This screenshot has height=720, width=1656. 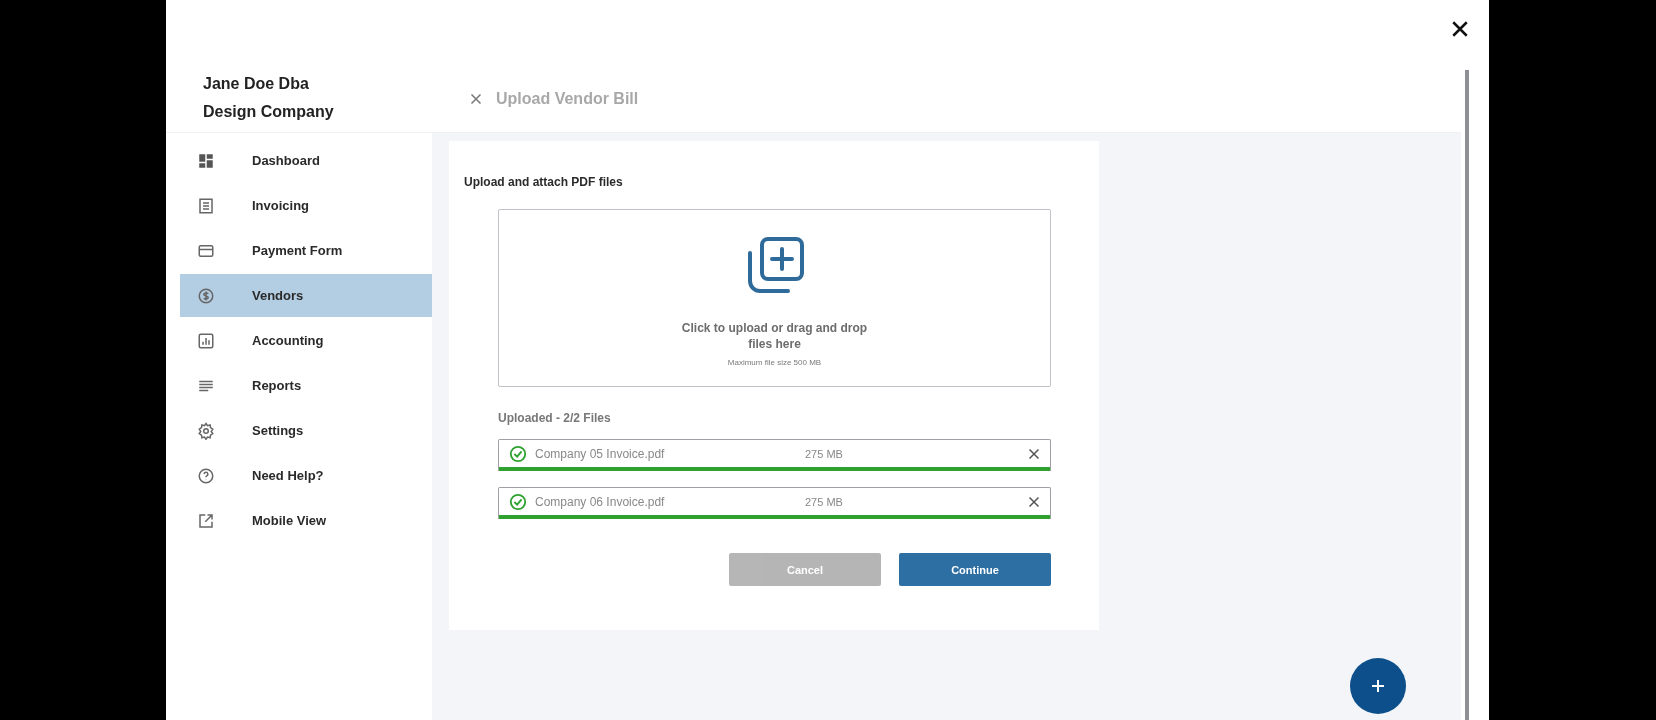 I want to click on close-button, so click(x=1460, y=29).